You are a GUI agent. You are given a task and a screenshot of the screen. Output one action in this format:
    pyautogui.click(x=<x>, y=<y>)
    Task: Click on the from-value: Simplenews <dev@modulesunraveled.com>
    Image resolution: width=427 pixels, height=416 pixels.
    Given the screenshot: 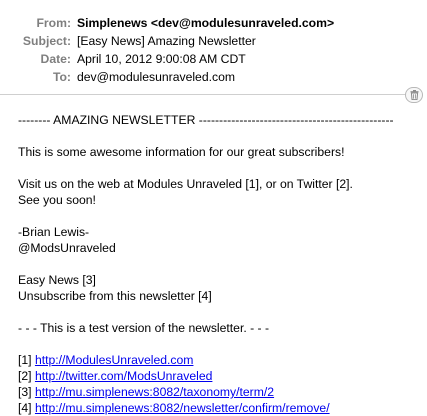 What is the action you would take?
    pyautogui.click(x=205, y=23)
    